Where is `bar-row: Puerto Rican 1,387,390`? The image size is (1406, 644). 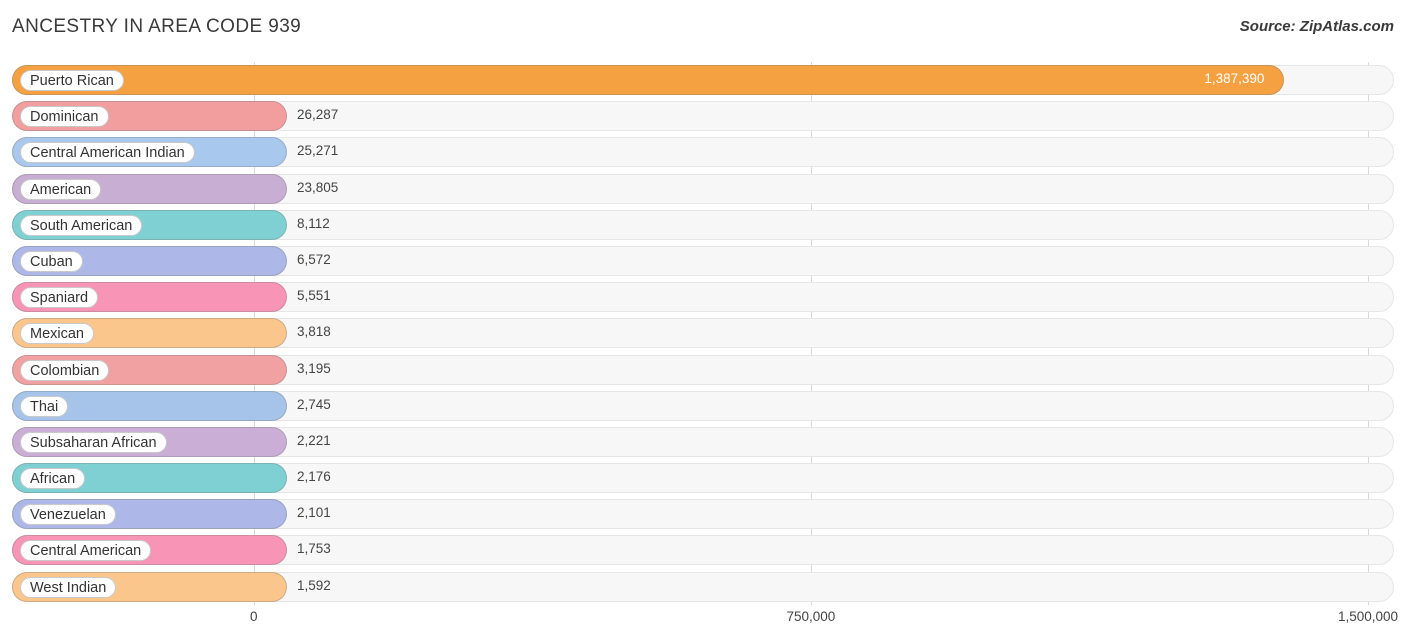 bar-row: Puerto Rican 1,387,390 is located at coordinates (703, 80).